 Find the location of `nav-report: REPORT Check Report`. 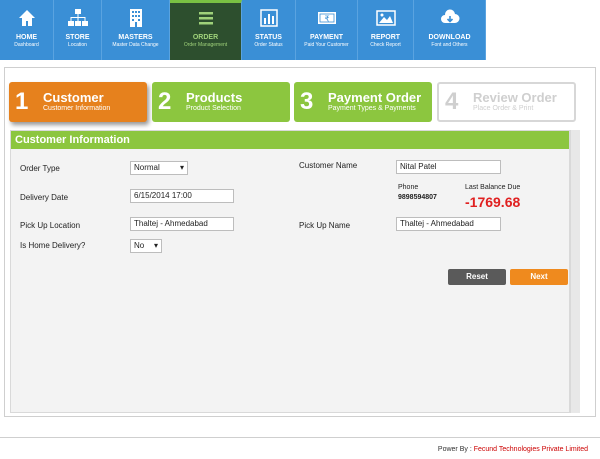

nav-report: REPORT Check Report is located at coordinates (386, 30).